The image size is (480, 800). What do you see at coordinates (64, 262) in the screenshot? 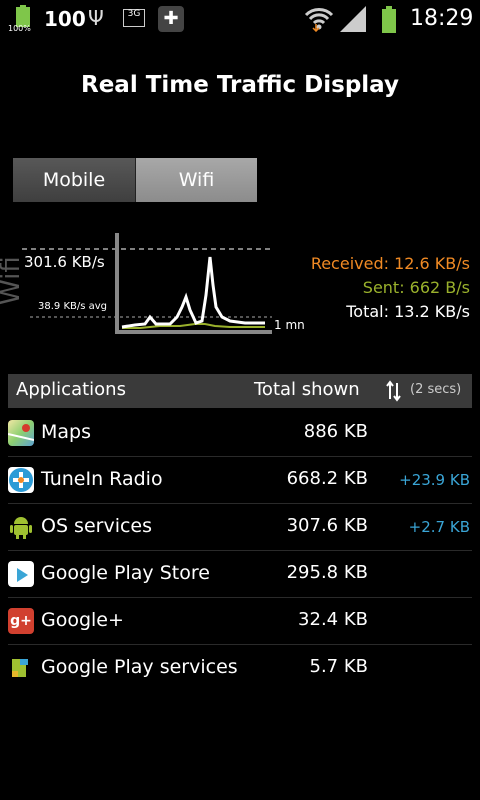
I see `peak-rate-label: 301.6 KB/s` at bounding box center [64, 262].